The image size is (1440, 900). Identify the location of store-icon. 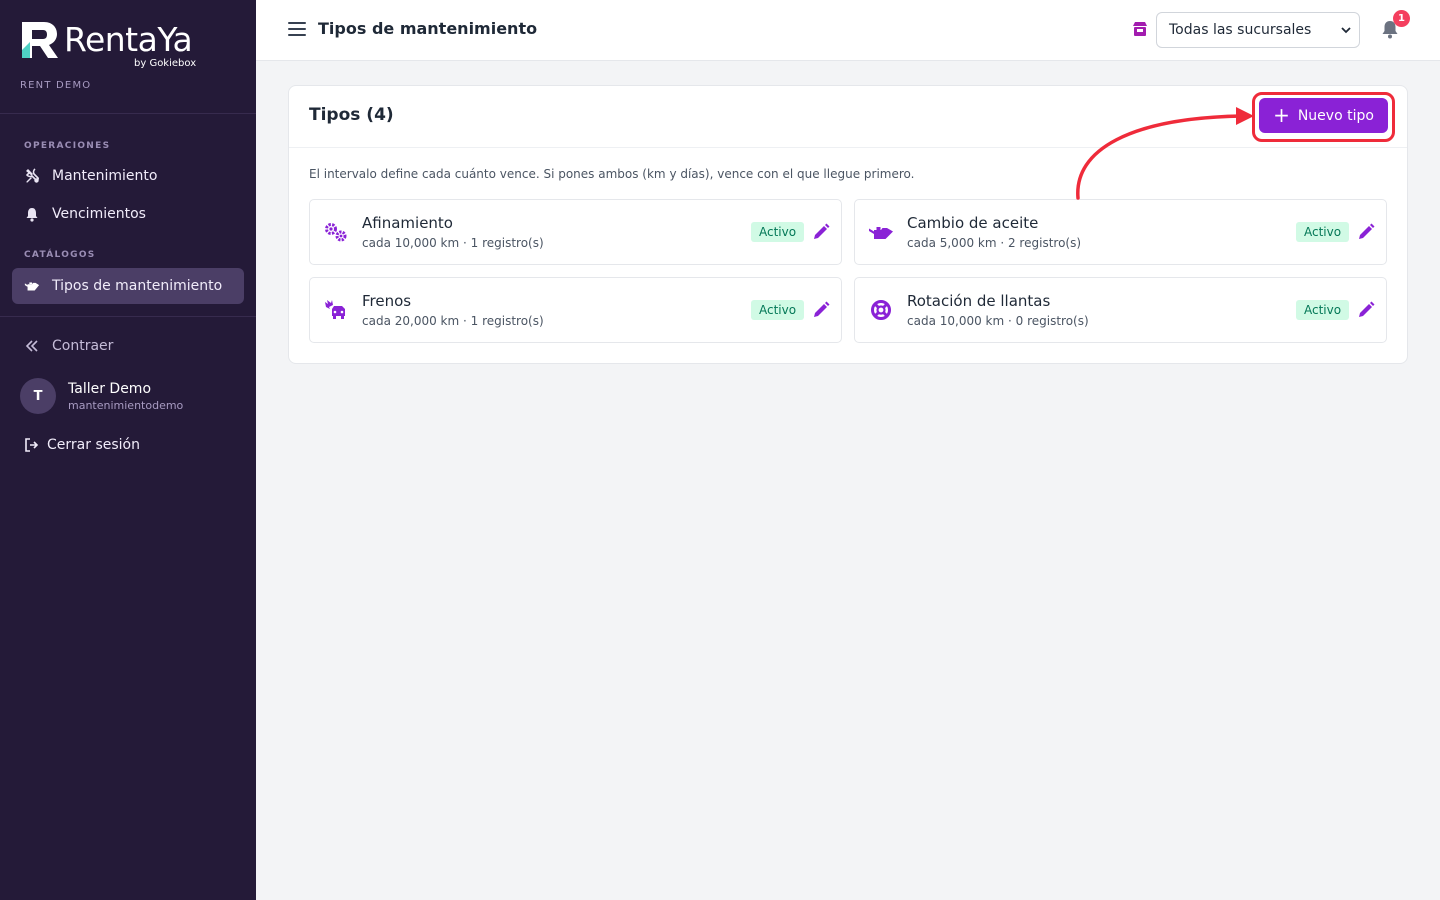
(1140, 29).